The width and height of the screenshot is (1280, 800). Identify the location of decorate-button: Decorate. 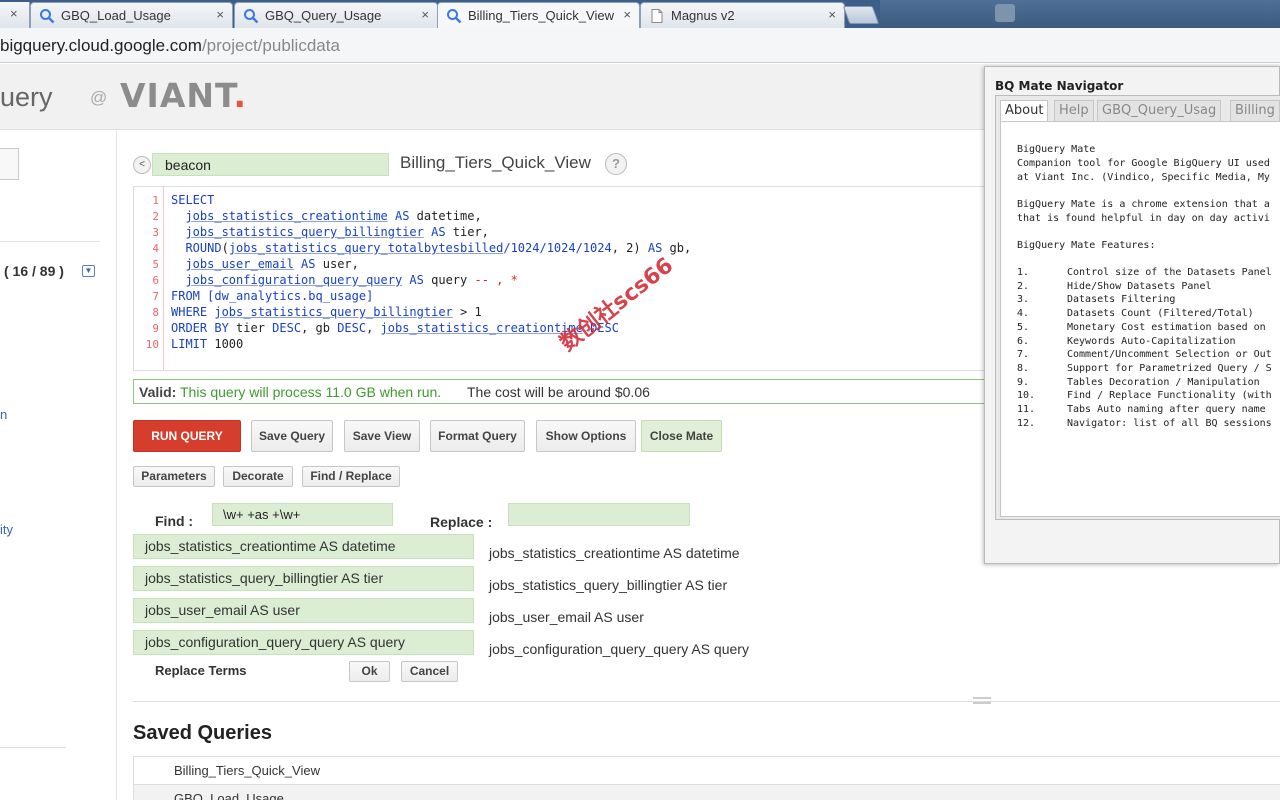
(258, 476).